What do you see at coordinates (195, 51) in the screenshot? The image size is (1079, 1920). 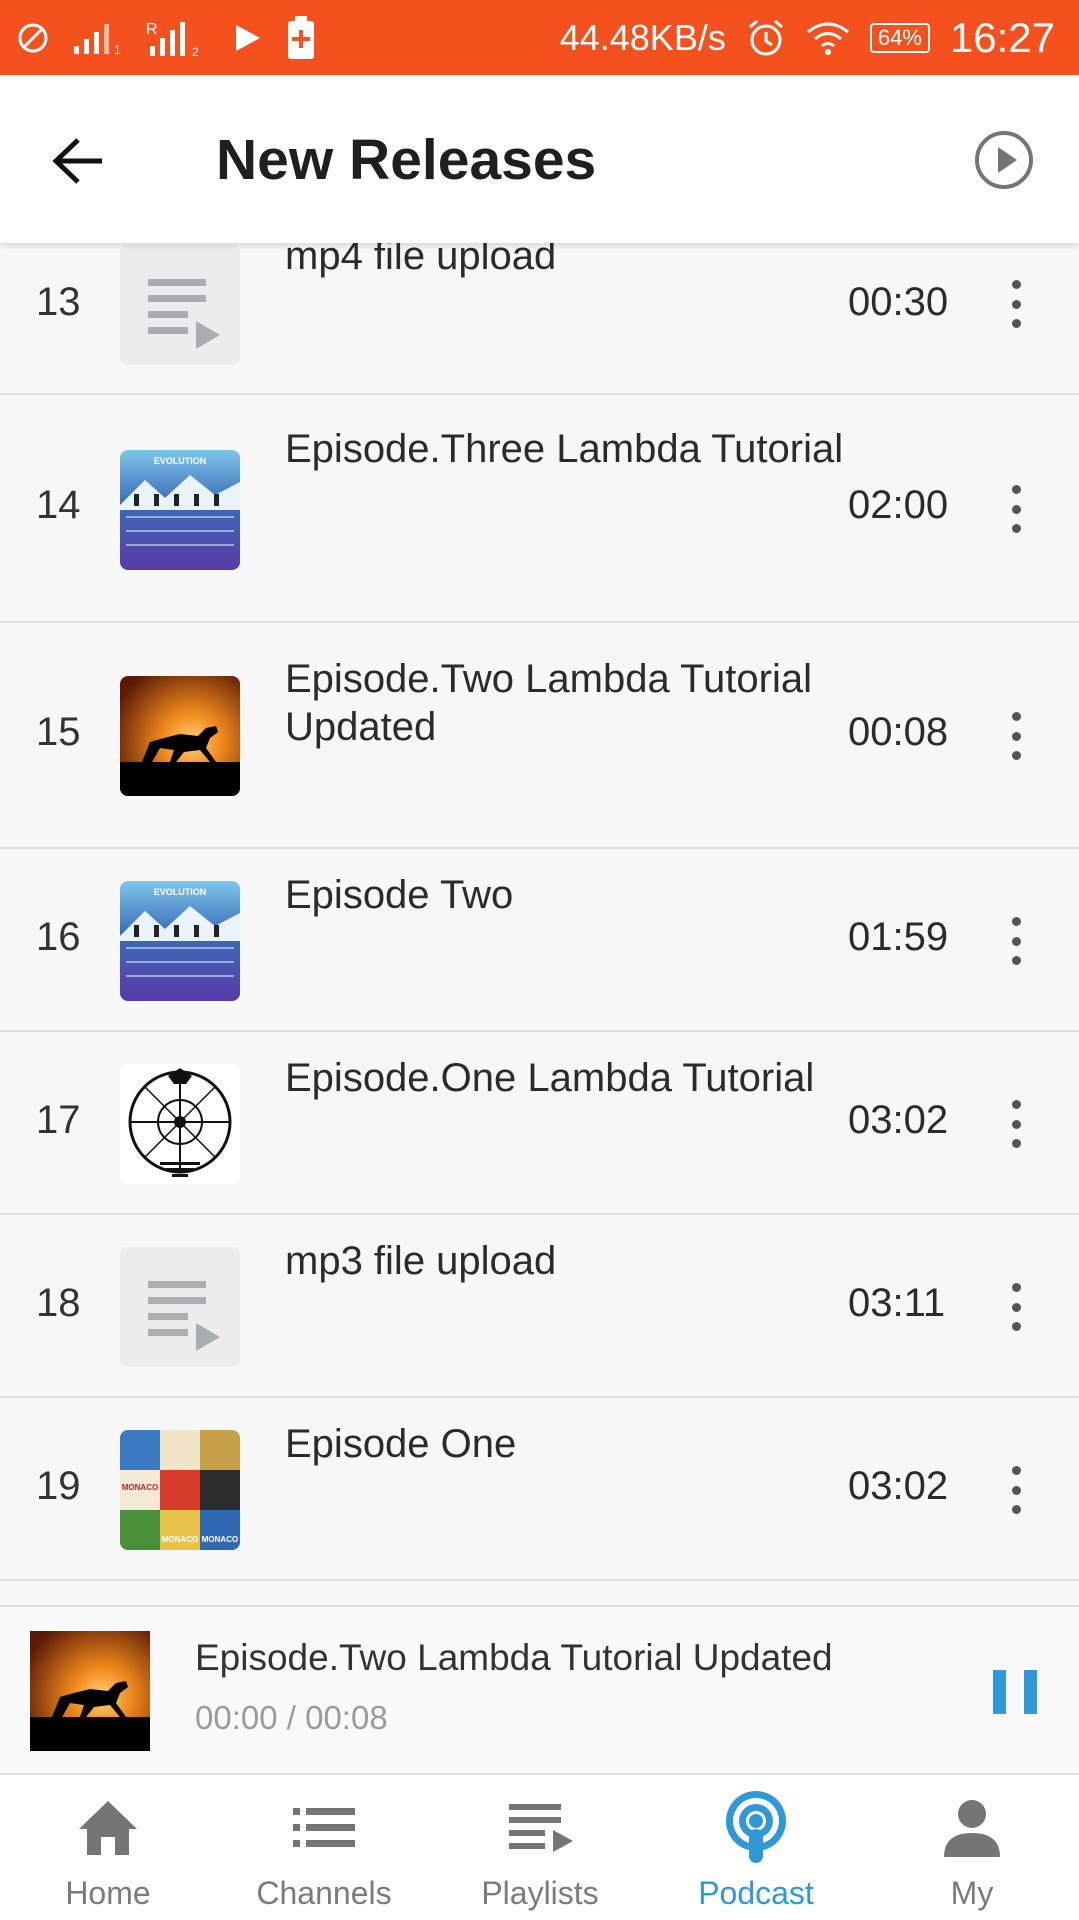 I see `svg-text: 2` at bounding box center [195, 51].